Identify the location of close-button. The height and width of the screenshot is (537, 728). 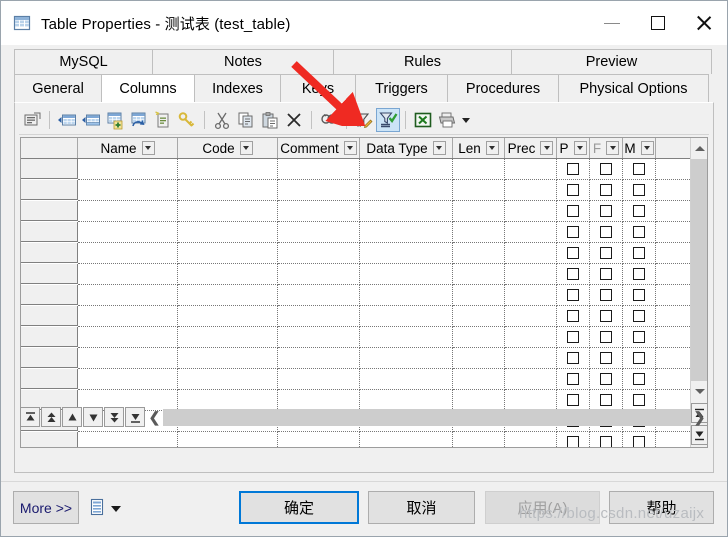
(704, 23).